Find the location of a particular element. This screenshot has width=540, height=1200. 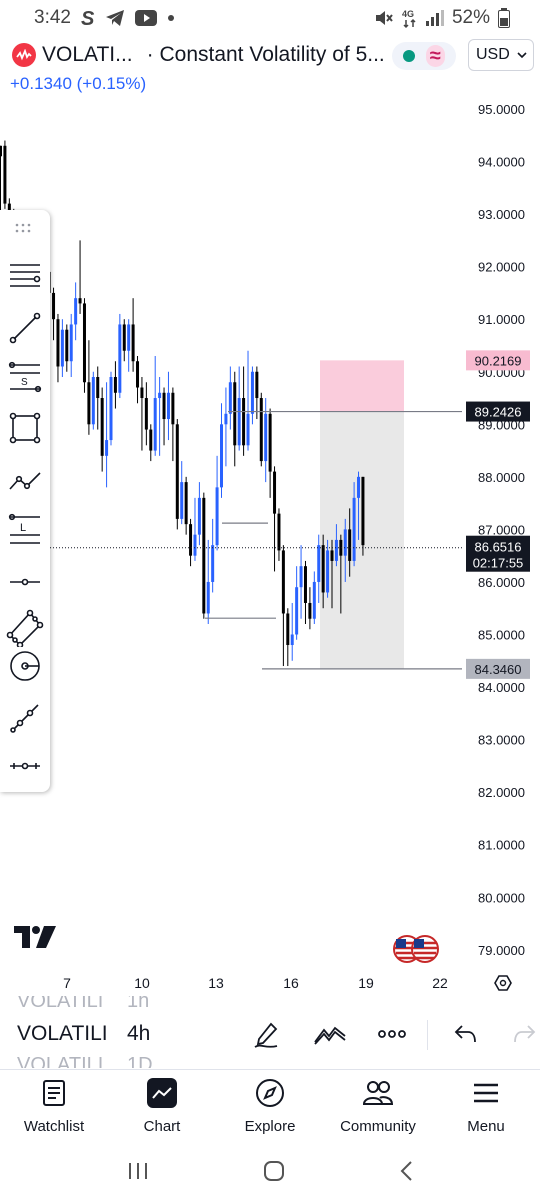

chart-settings-icon is located at coordinates (503, 983).